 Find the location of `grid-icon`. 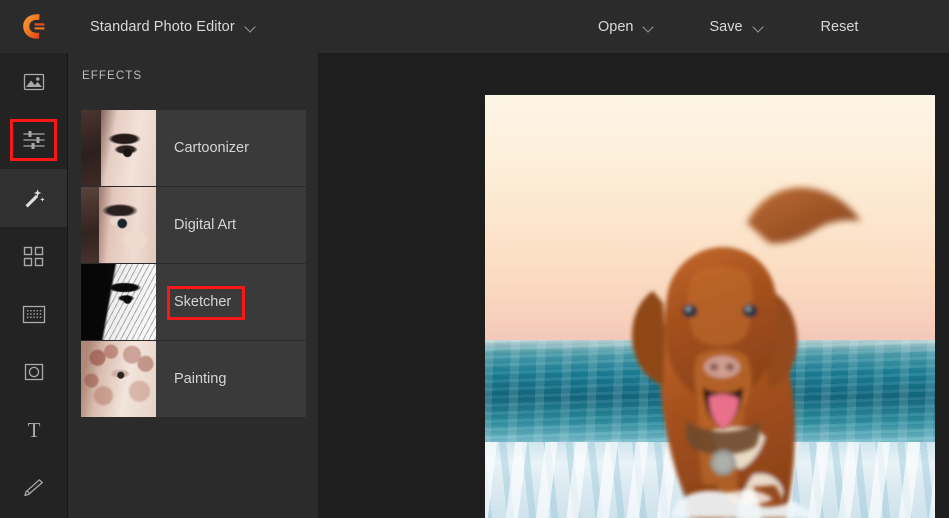

grid-icon is located at coordinates (33, 256).